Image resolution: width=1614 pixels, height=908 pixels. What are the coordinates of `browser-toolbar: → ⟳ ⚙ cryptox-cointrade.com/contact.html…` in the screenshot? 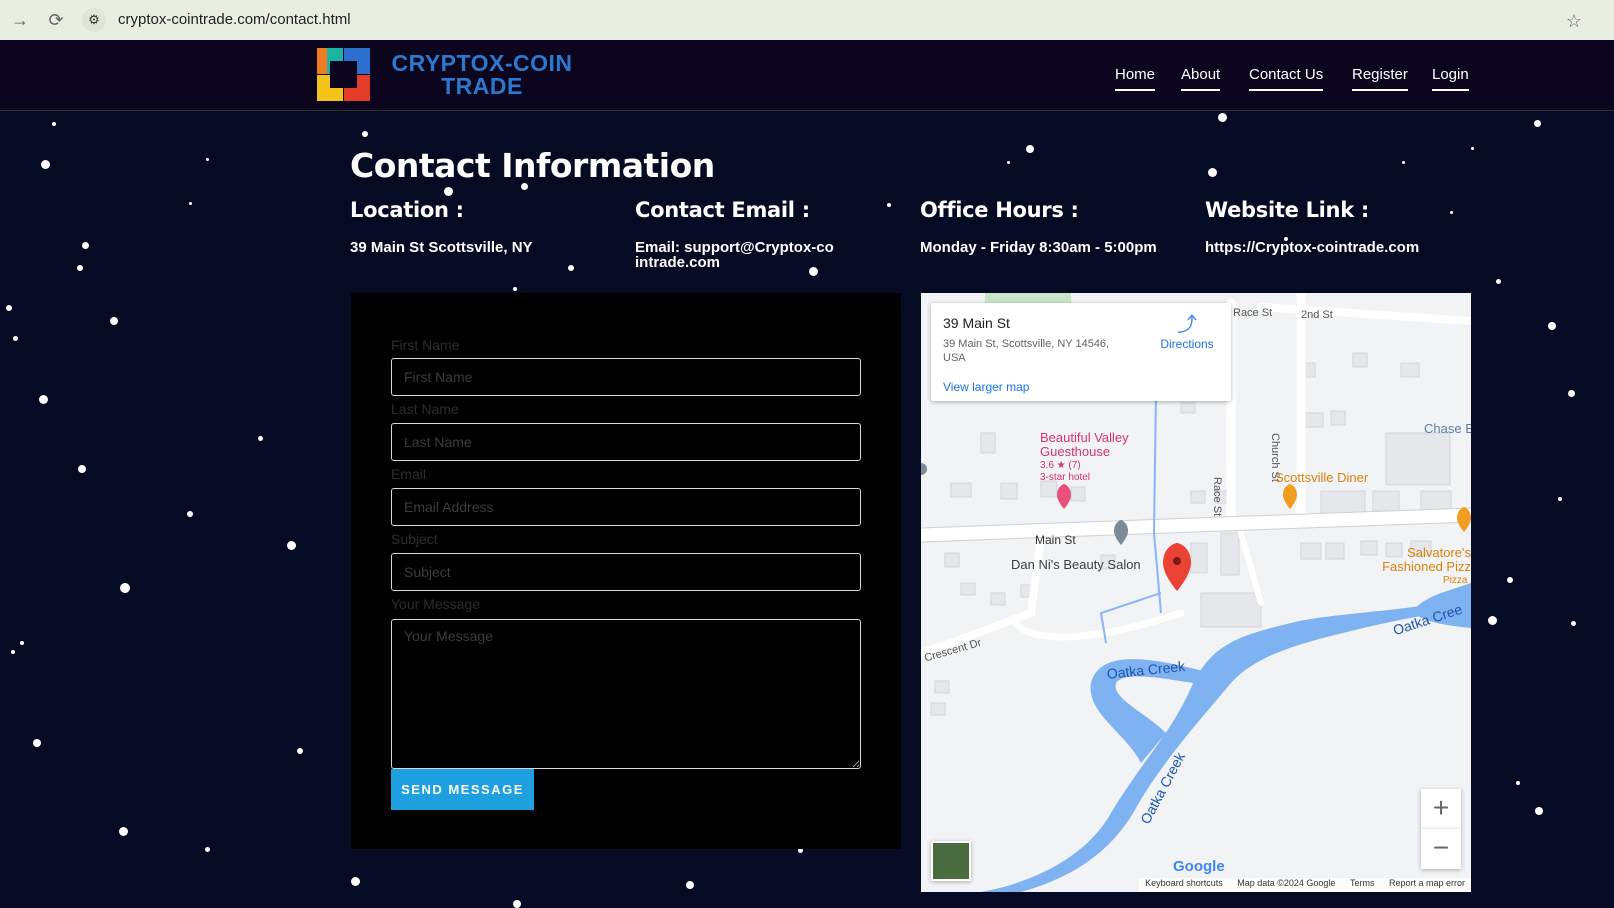 It's located at (807, 20).